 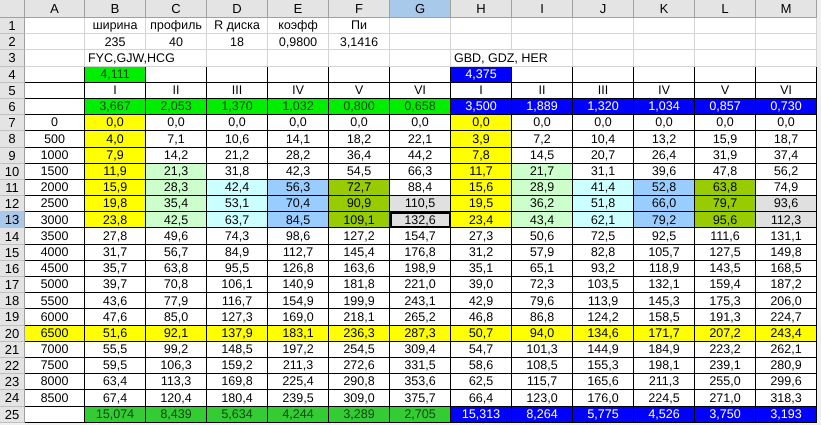 What do you see at coordinates (298, 317) in the screenshot?
I see `table-cell: 169,0` at bounding box center [298, 317].